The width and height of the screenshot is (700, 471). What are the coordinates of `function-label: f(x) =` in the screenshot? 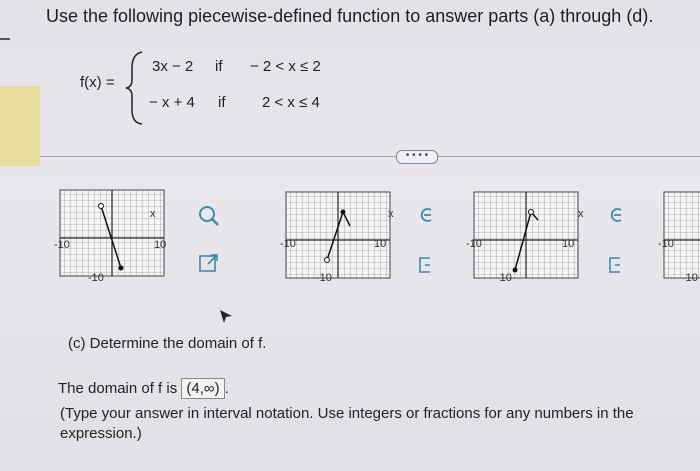 It's located at (97, 82).